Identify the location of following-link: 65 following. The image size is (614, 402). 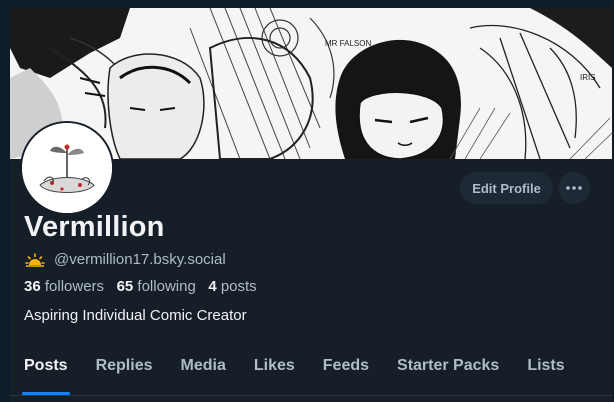
(156, 286).